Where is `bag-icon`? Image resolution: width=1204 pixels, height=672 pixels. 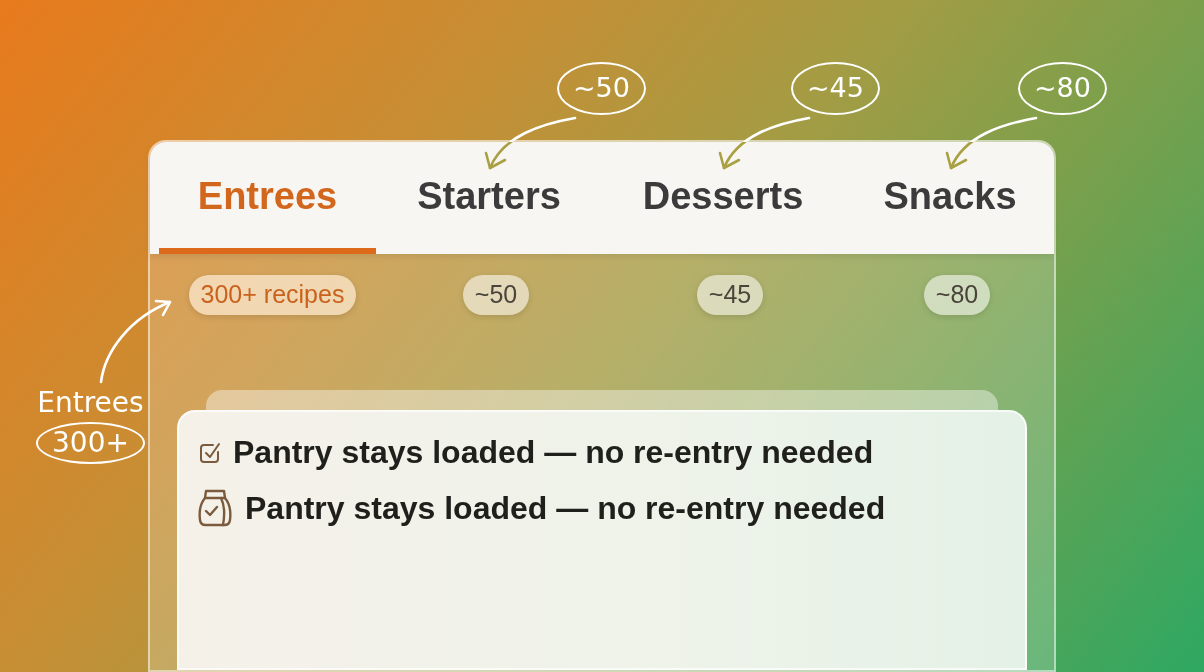
bag-icon is located at coordinates (215, 508).